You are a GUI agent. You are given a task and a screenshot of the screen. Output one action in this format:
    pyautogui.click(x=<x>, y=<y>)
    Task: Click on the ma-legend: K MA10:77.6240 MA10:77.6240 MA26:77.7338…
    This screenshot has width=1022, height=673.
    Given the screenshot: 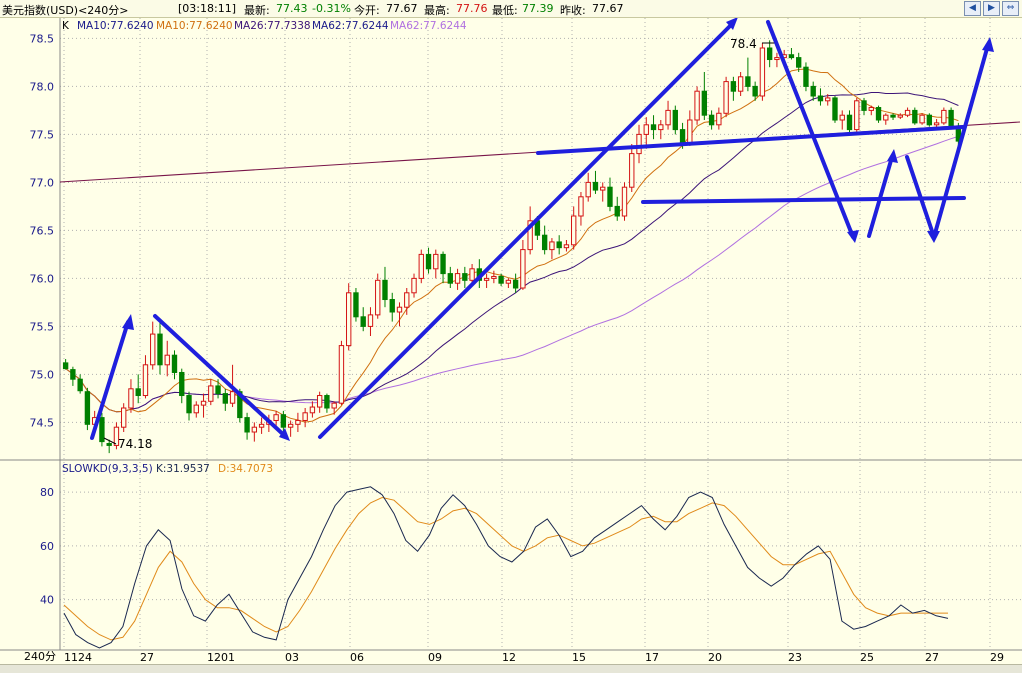 What is the action you would take?
    pyautogui.click(x=264, y=26)
    